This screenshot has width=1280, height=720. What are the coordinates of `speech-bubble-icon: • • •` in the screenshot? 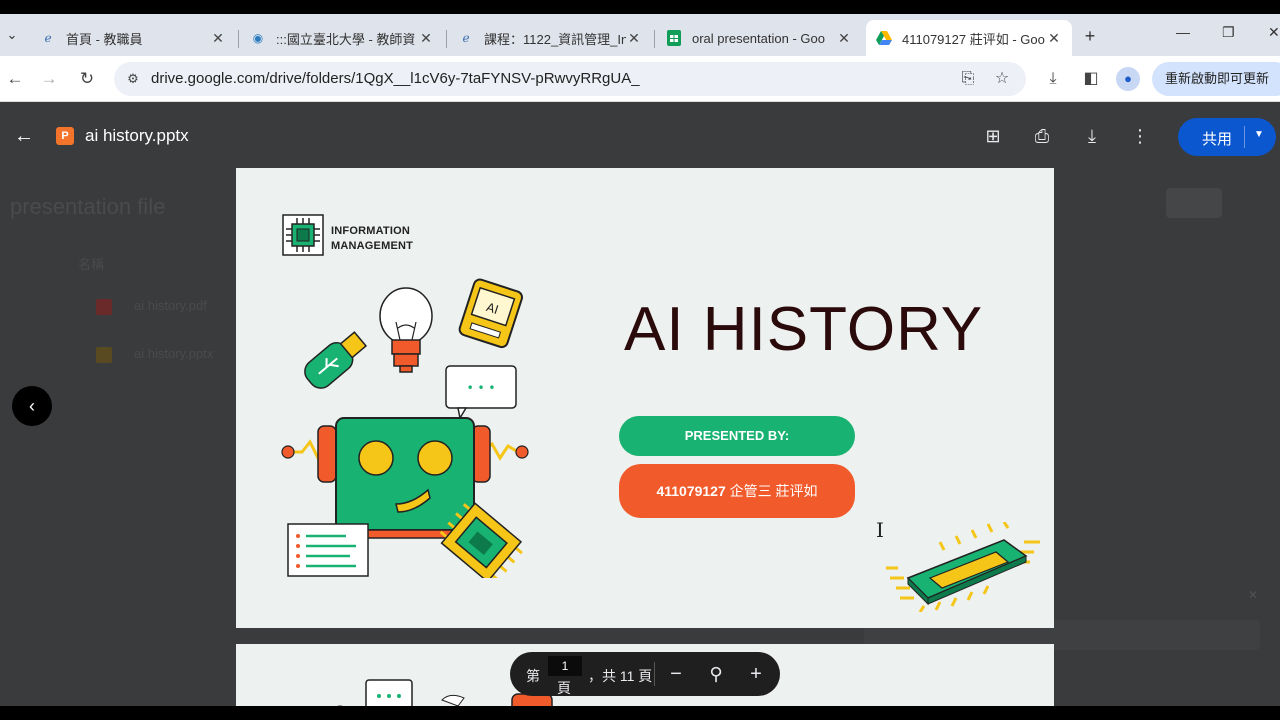 It's located at (481, 393).